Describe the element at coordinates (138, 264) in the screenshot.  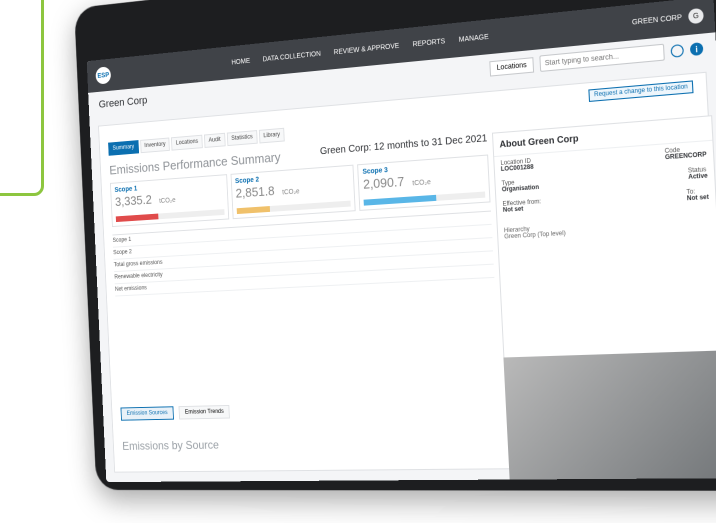
I see `table-row-label: Total gross emissions` at that location.